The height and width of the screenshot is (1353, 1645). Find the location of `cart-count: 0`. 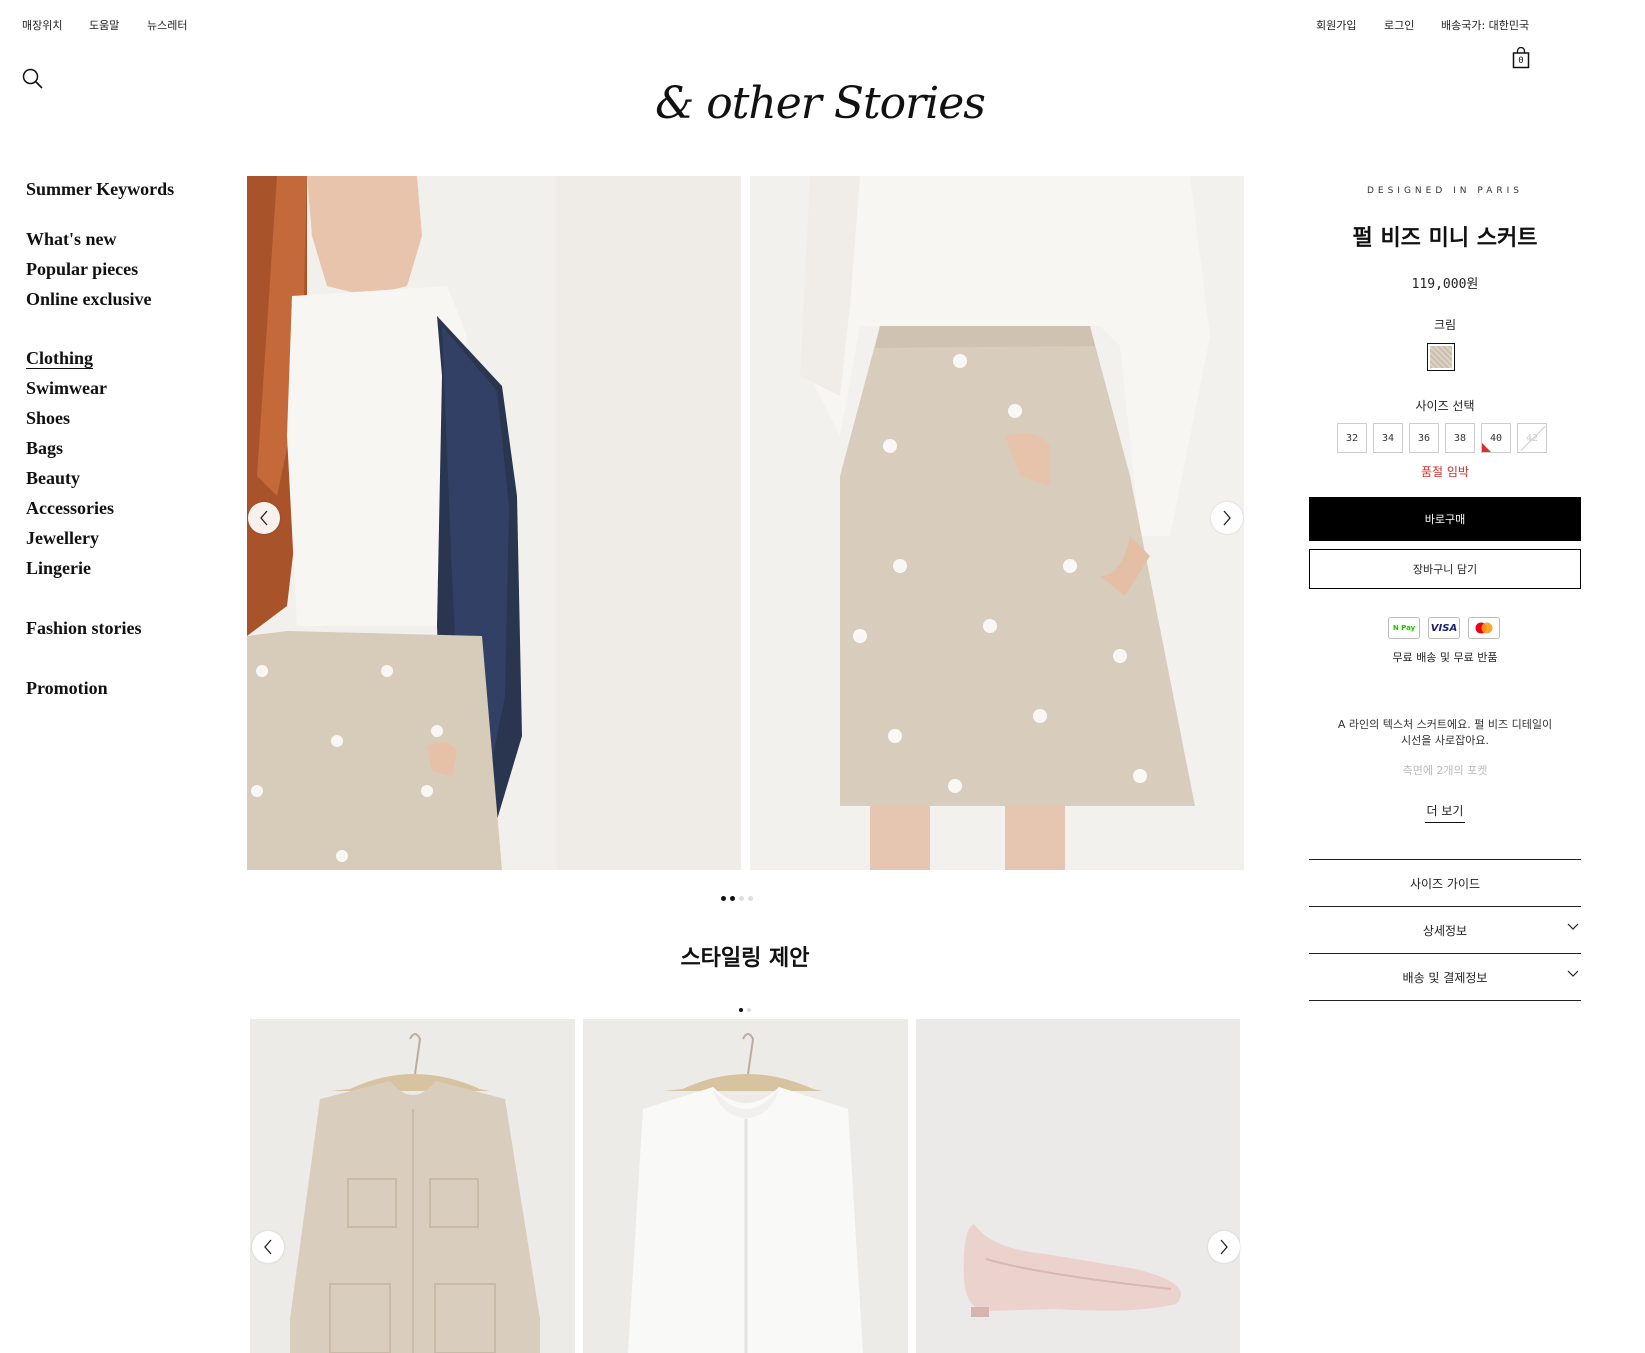

cart-count: 0 is located at coordinates (1521, 61).